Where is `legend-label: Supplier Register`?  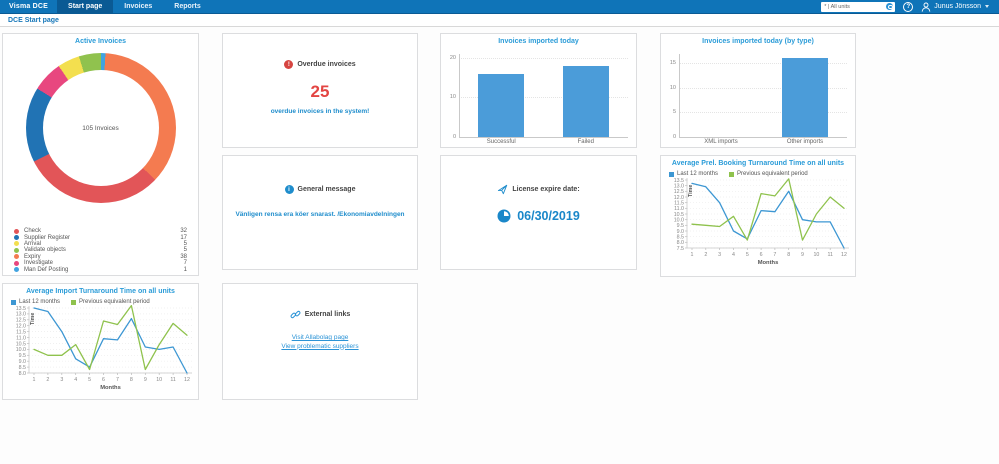 legend-label: Supplier Register is located at coordinates (47, 237).